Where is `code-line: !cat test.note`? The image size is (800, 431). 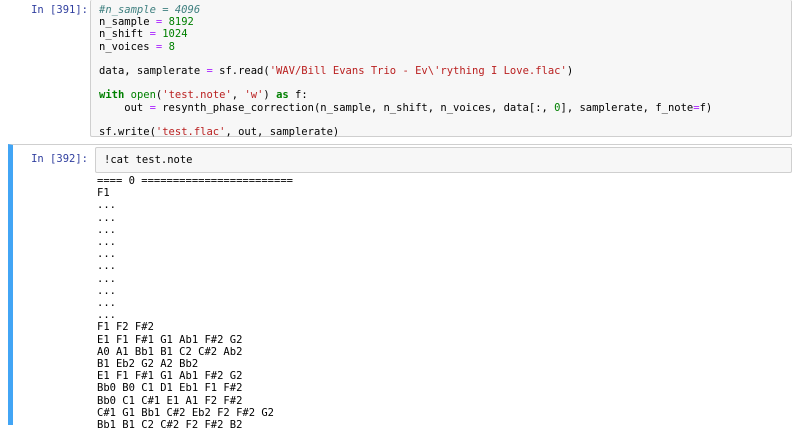 code-line: !cat test.note is located at coordinates (148, 160).